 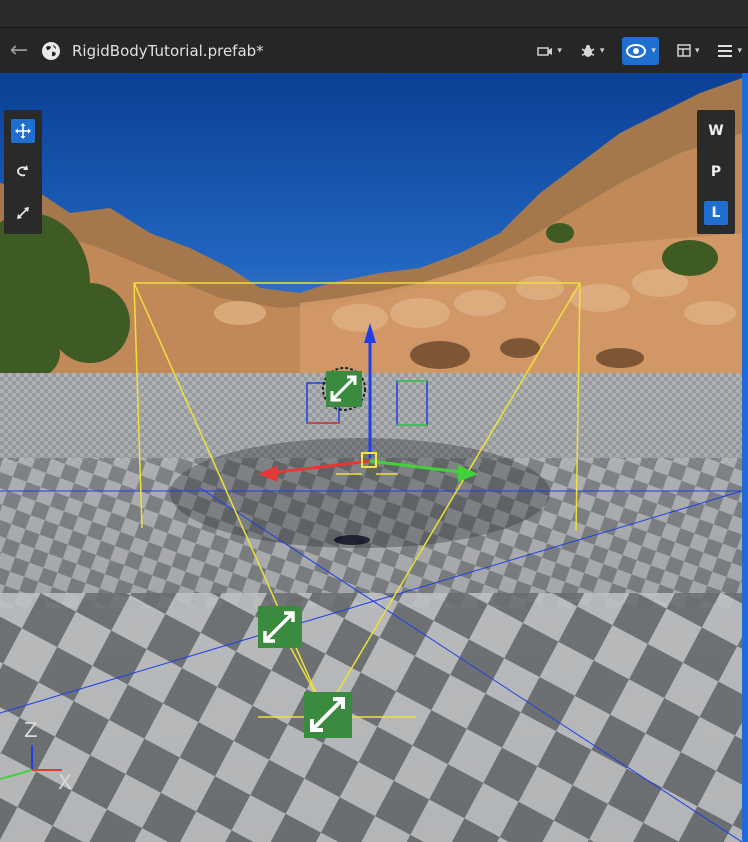 I want to click on rotate-tool-button, so click(x=23, y=171).